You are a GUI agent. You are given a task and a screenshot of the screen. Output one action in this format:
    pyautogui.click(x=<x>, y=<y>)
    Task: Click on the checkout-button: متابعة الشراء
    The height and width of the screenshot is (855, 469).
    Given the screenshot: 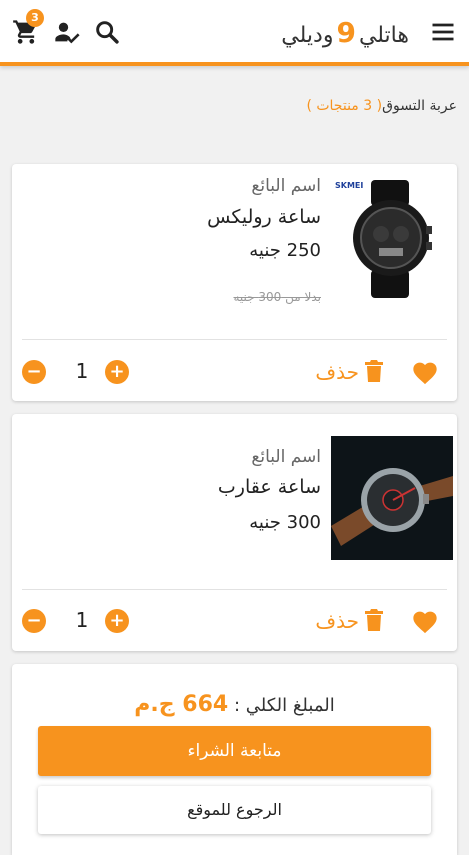 What is the action you would take?
    pyautogui.click(x=234, y=751)
    